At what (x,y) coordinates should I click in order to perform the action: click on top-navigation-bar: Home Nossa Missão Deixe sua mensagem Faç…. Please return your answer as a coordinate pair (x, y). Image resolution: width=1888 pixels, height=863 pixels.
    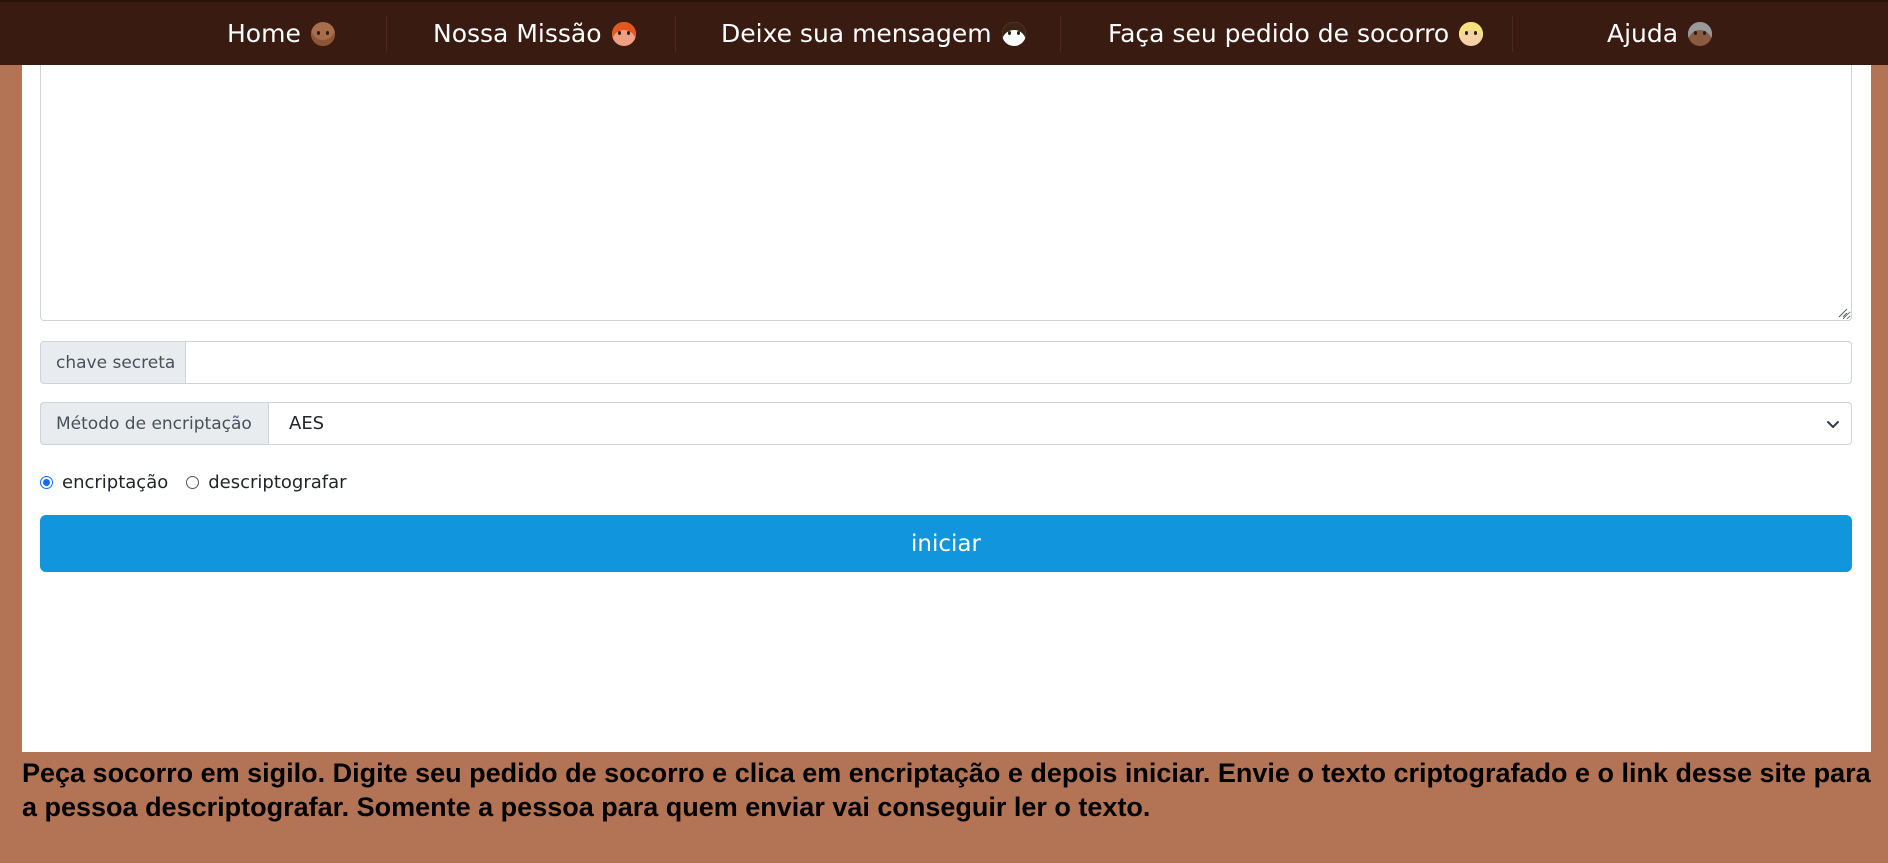
    Looking at the image, I should click on (944, 32).